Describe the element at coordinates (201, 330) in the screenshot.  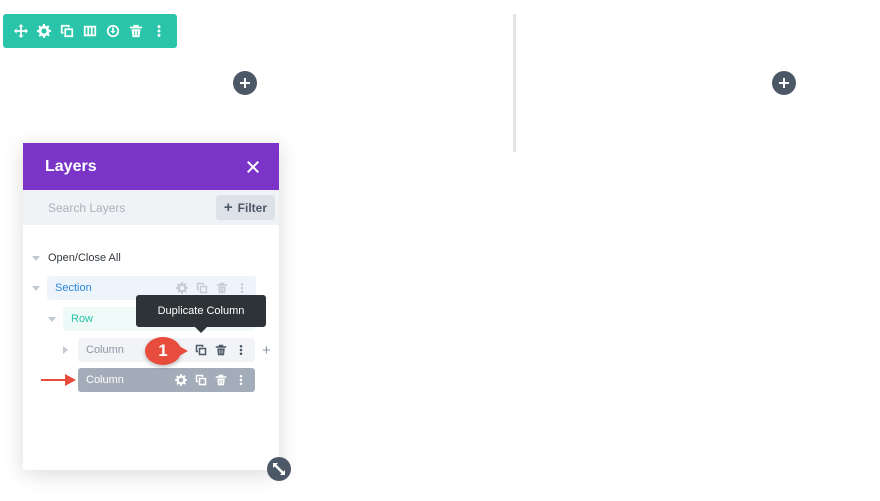
I see `tooltip-arrow` at that location.